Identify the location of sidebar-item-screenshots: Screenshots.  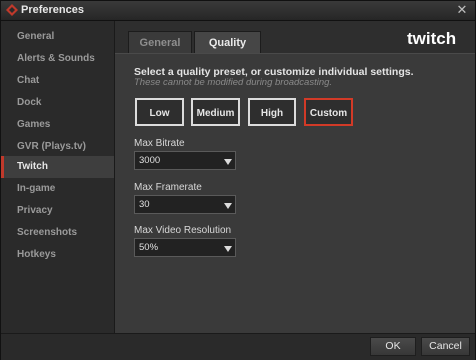
(57, 233).